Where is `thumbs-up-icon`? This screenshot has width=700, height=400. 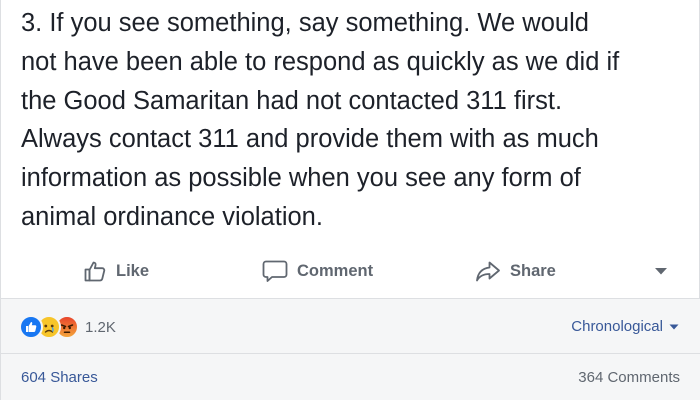 thumbs-up-icon is located at coordinates (95, 271).